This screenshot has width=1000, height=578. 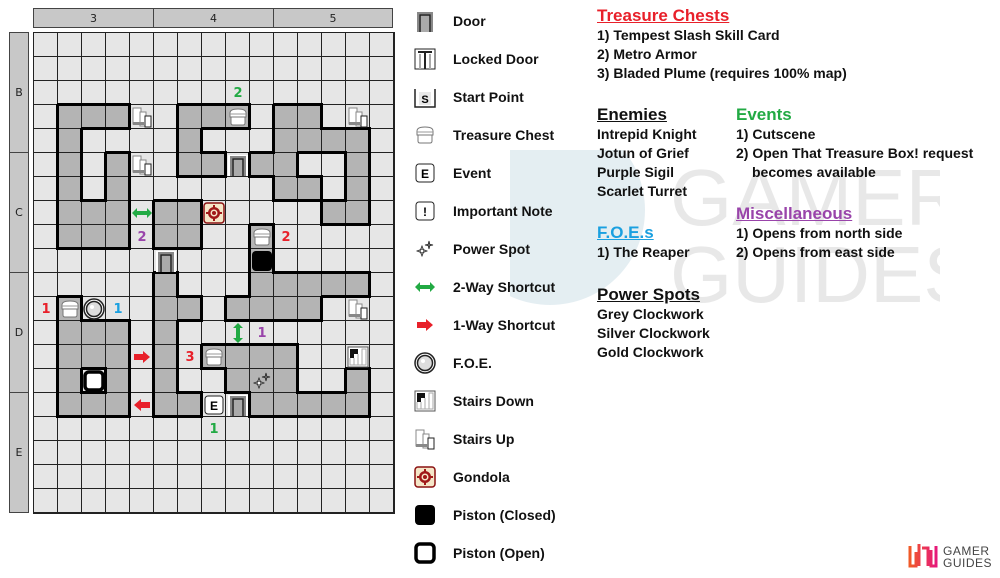 I want to click on stairs-up-icon, so click(x=425, y=439).